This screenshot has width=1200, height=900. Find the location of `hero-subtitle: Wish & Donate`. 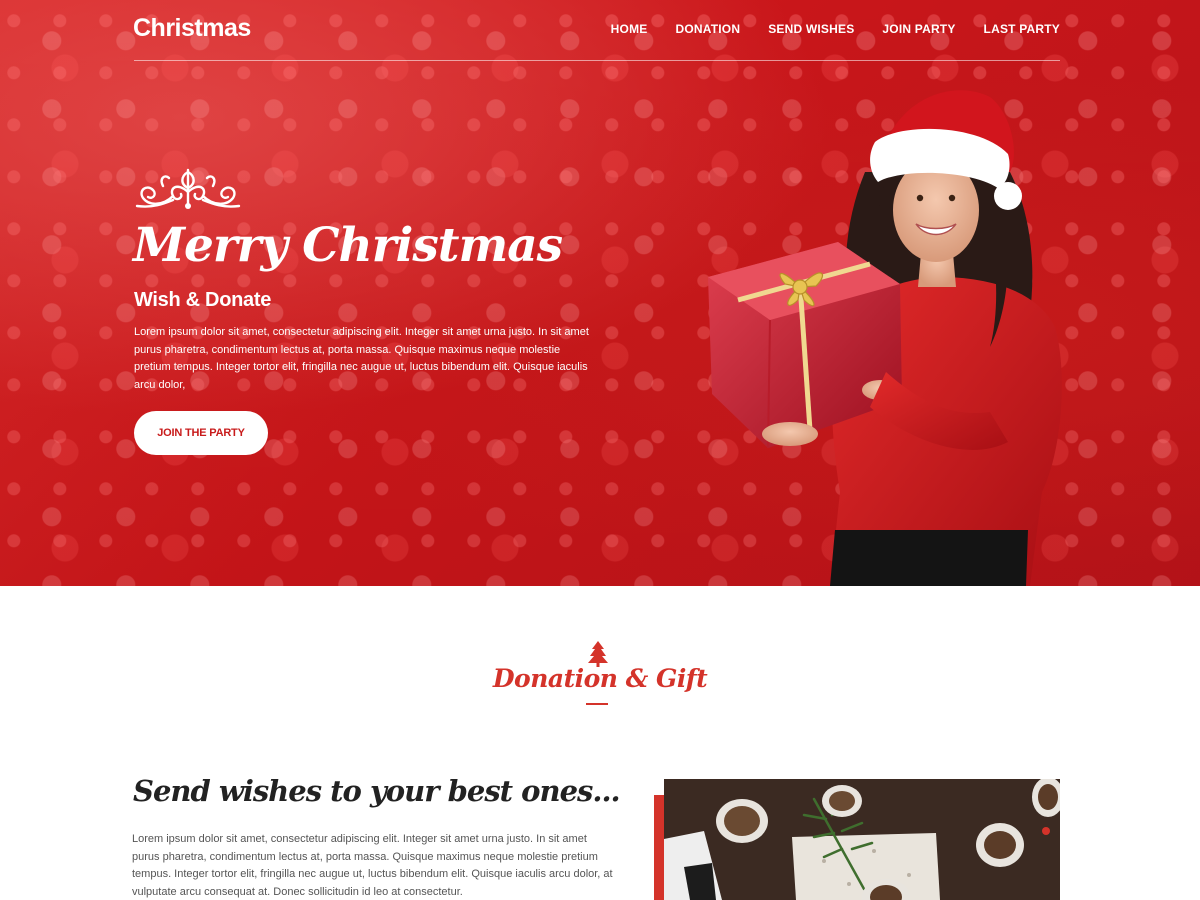

hero-subtitle: Wish & Donate is located at coordinates (203, 300).